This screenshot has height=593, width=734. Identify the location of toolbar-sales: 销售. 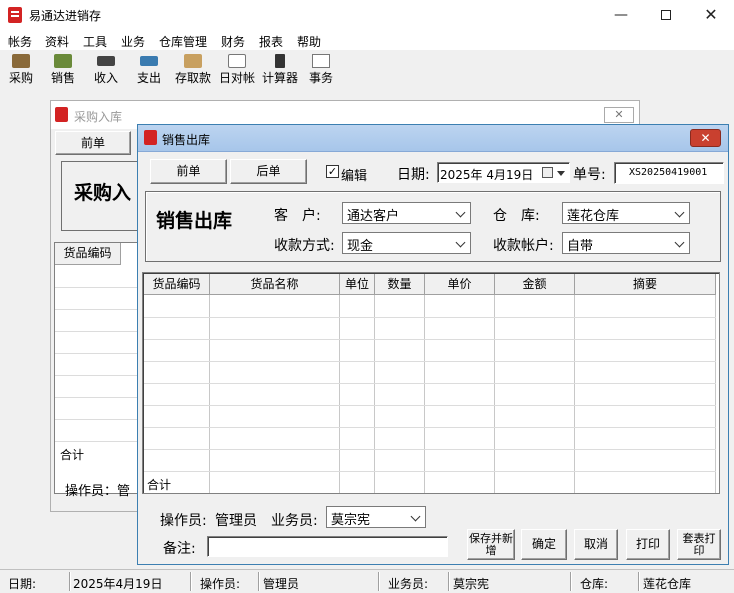
(63, 68).